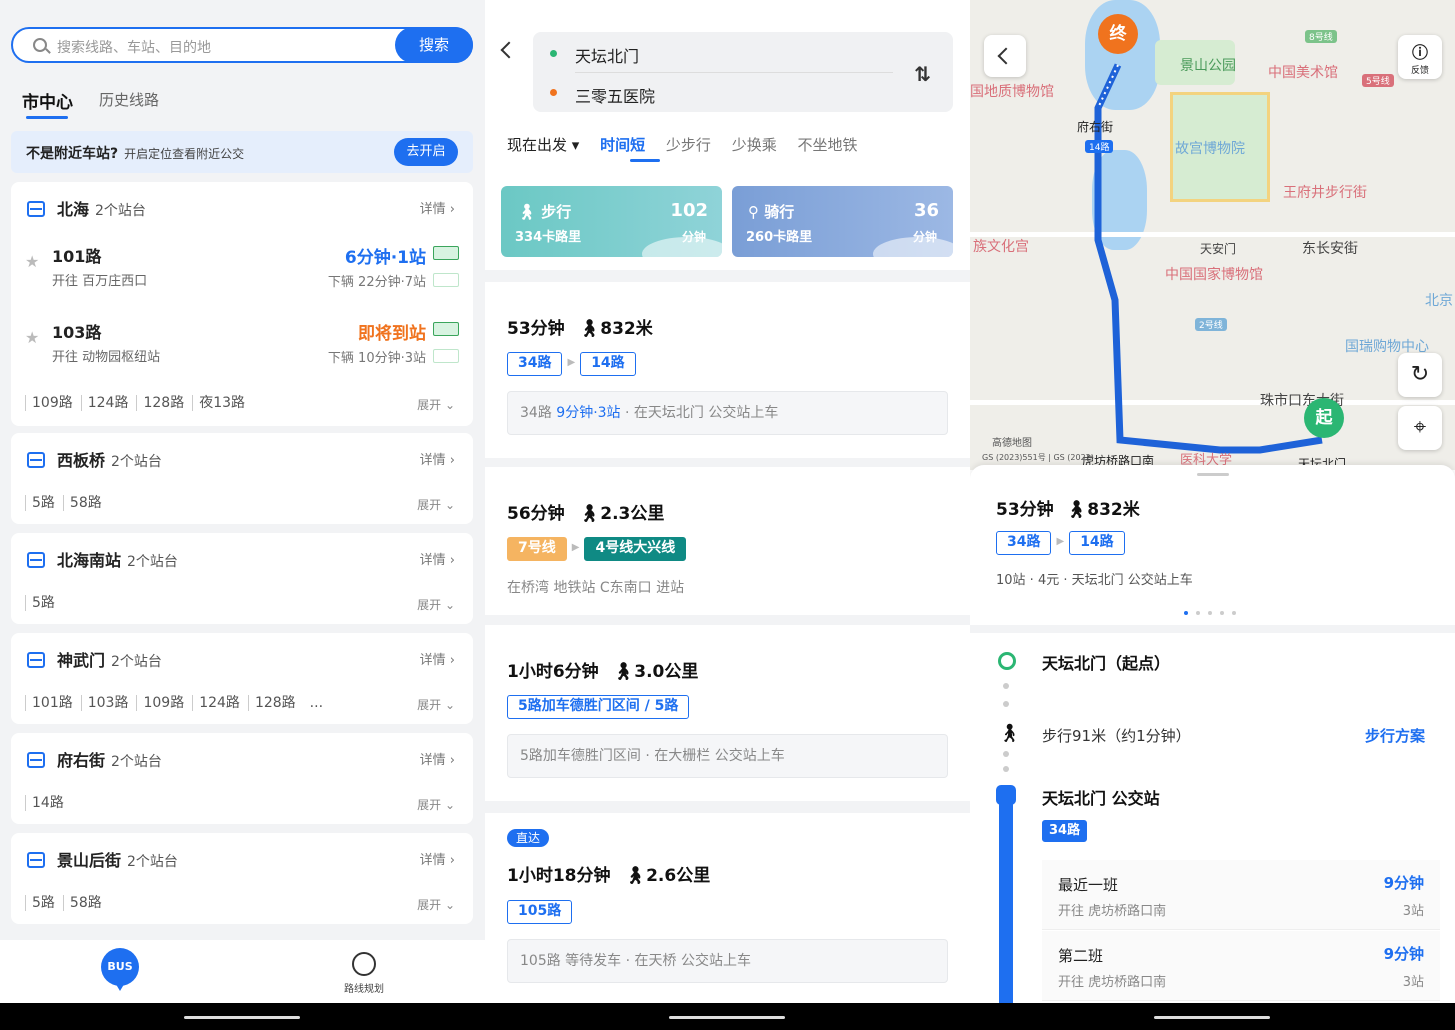 Image resolution: width=1455 pixels, height=1030 pixels. What do you see at coordinates (221, 403) in the screenshot?
I see `route-chip: 夜13路` at bounding box center [221, 403].